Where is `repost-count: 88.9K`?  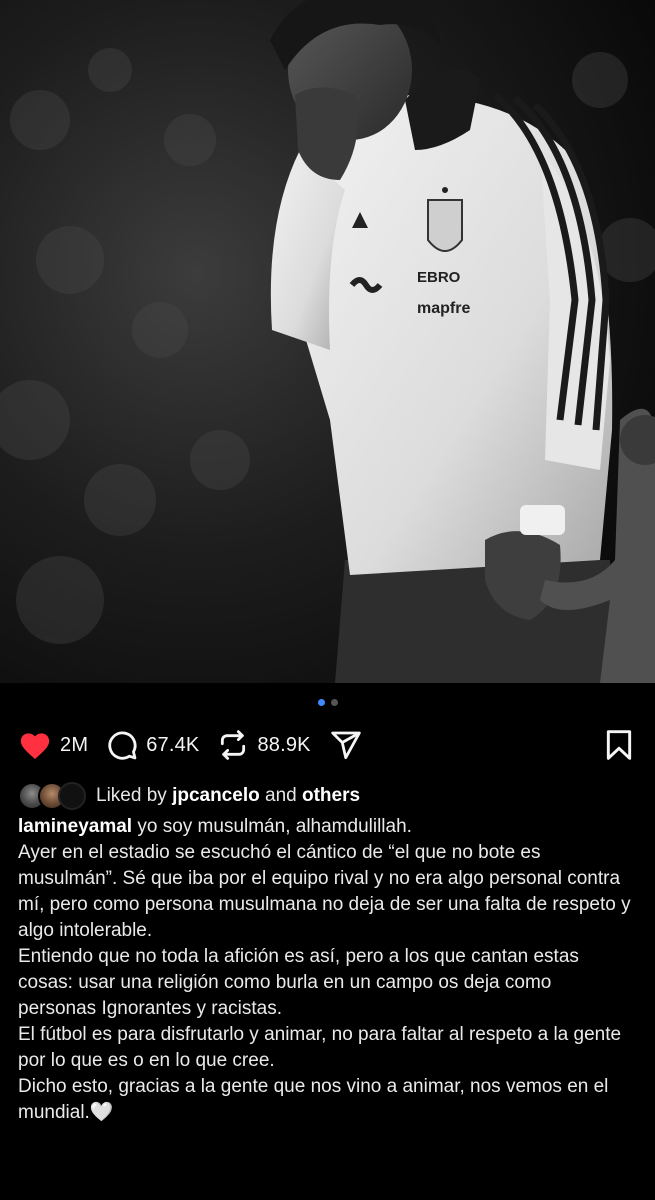 repost-count: 88.9K is located at coordinates (284, 744).